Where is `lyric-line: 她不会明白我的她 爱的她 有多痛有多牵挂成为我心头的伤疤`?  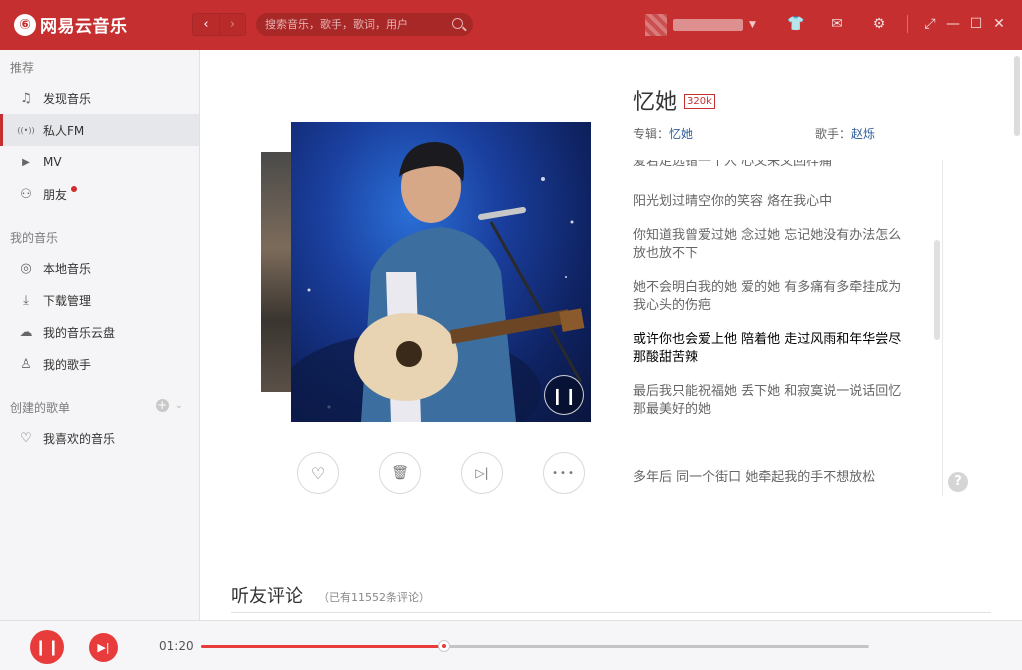 lyric-line: 她不会明白我的她 爱的她 有多痛有多牵挂成为我心头的伤疤 is located at coordinates (767, 296).